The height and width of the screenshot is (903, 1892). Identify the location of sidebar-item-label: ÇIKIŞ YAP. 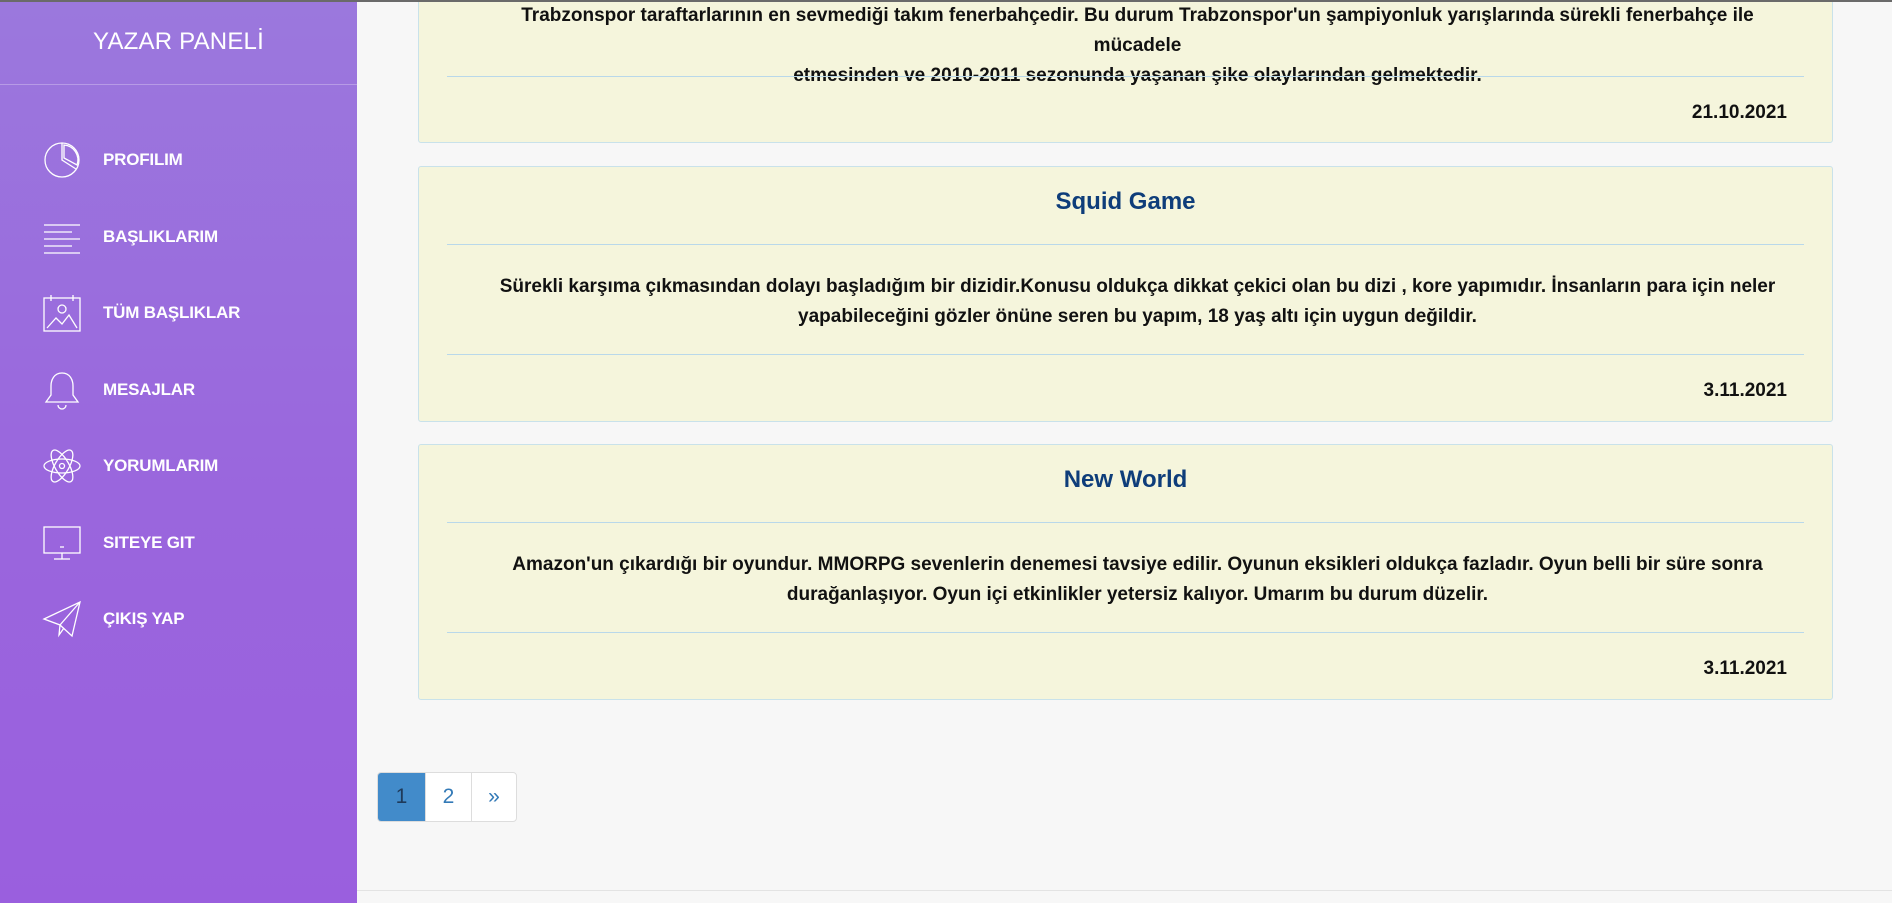
(144, 619).